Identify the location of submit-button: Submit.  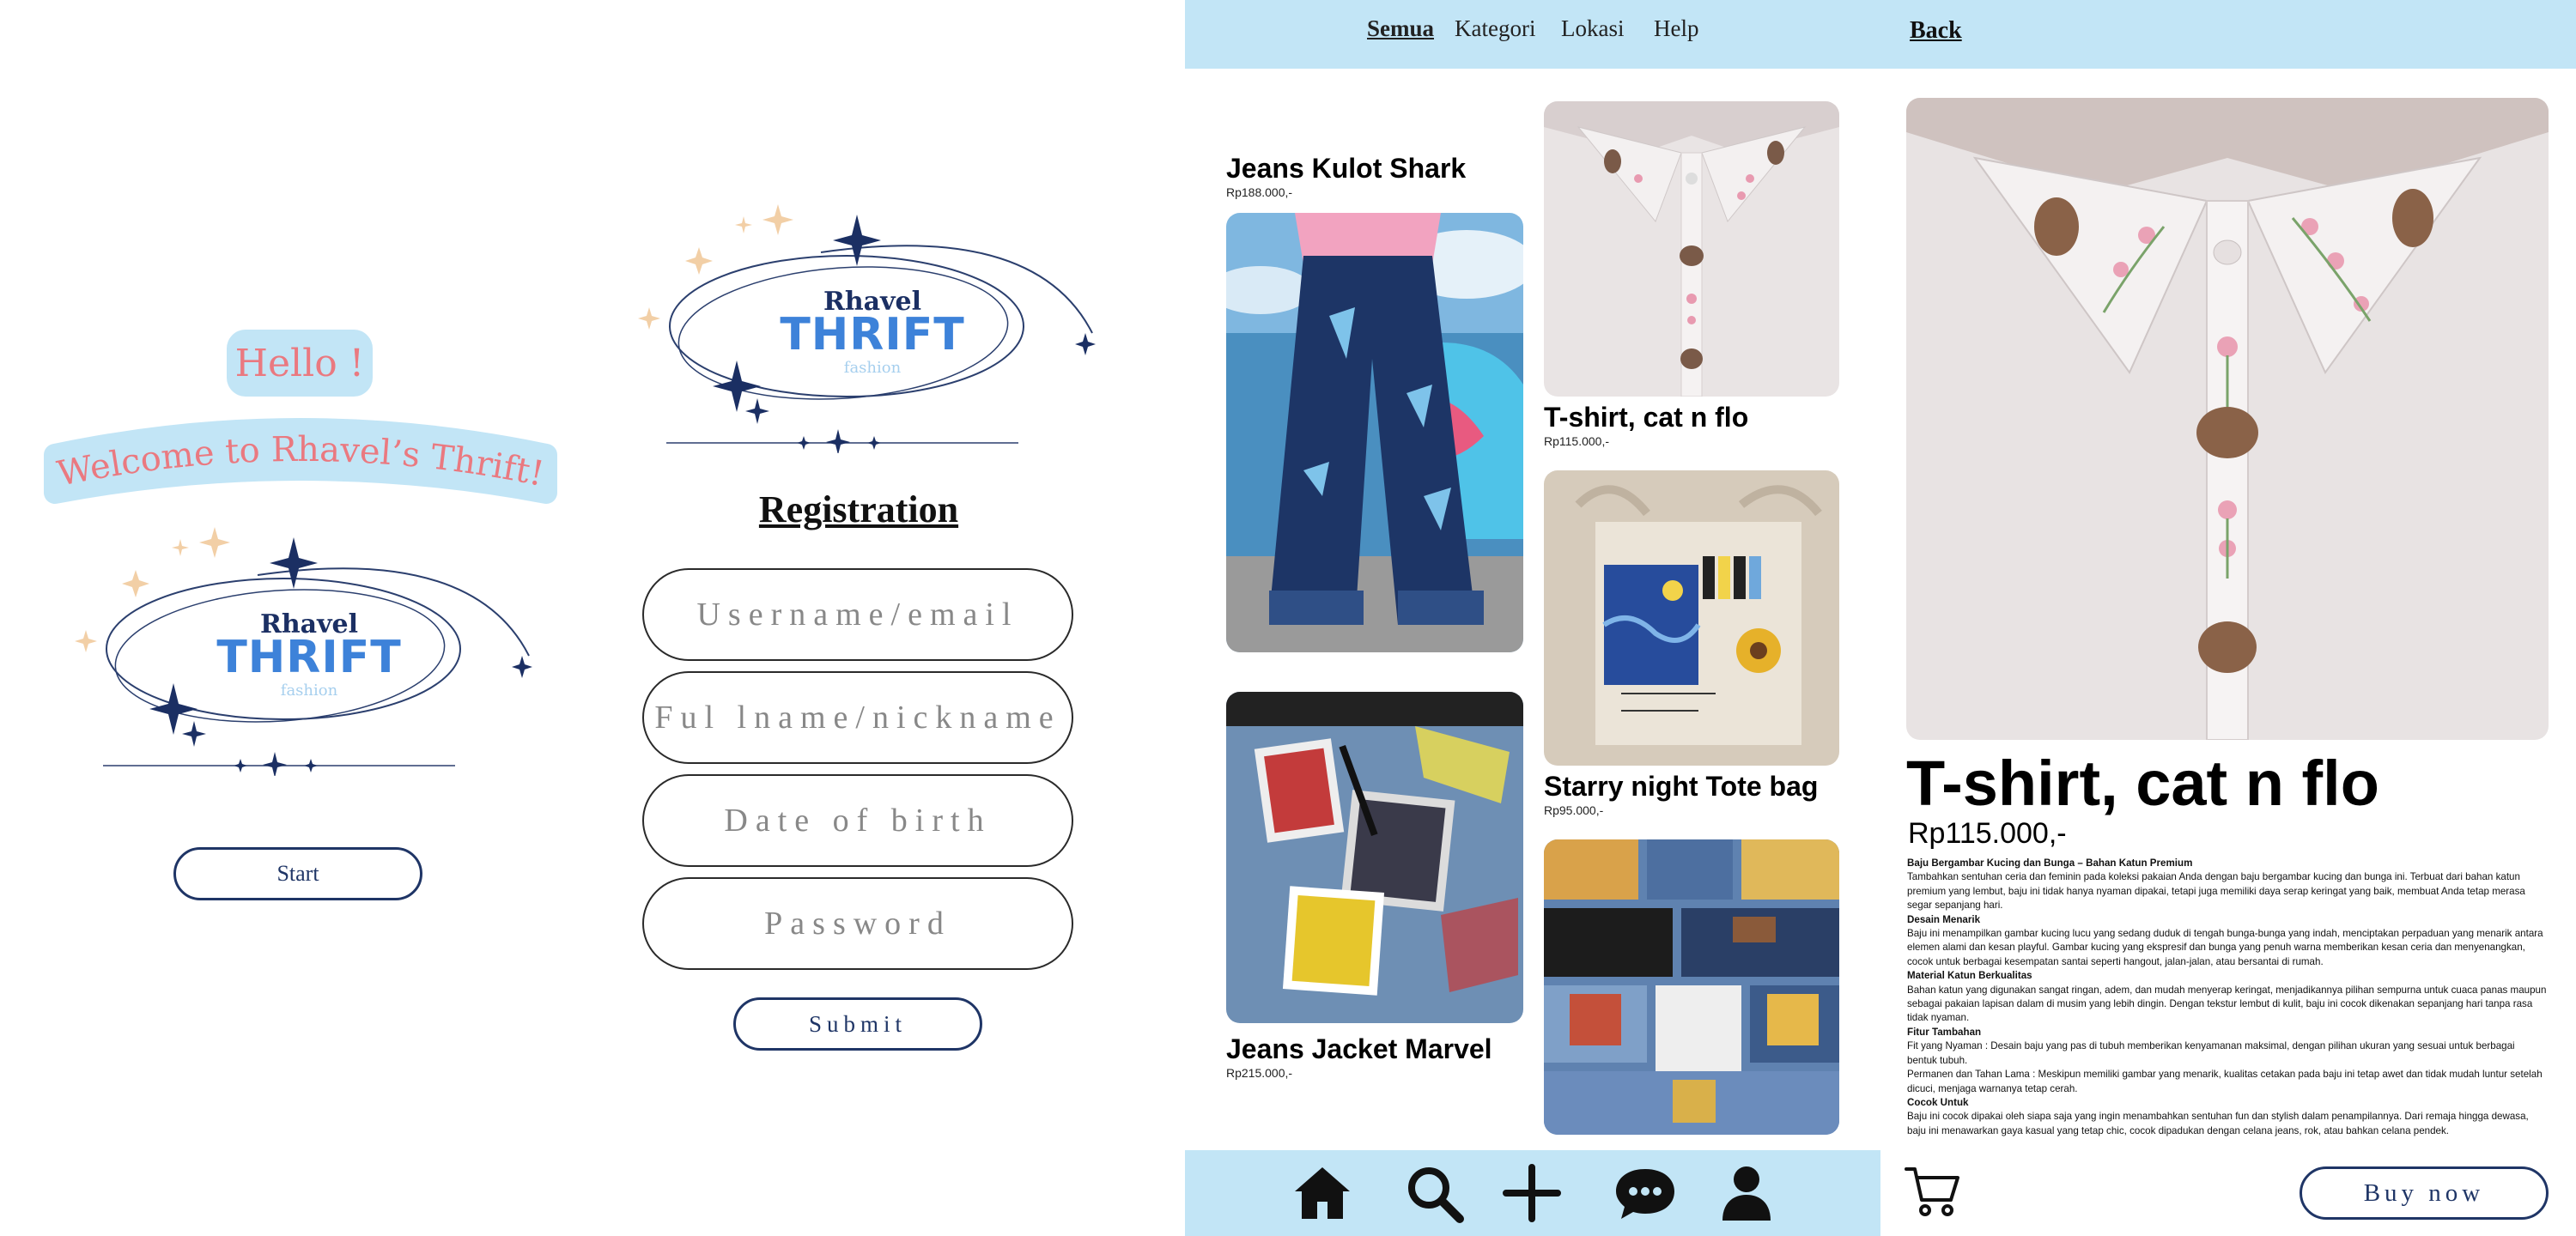
(857, 1024).